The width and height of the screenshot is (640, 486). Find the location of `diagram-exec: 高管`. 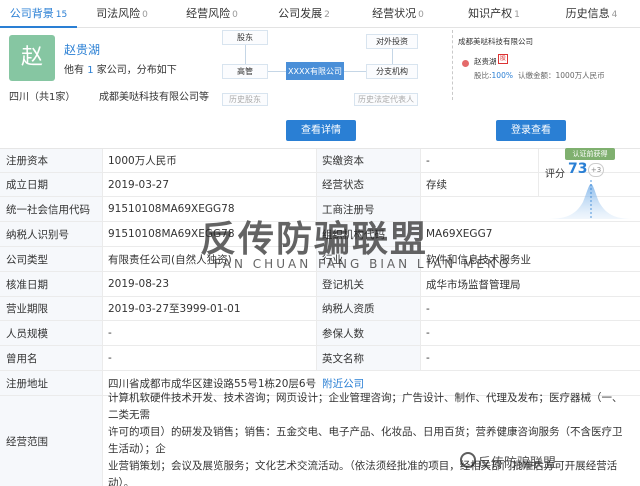

diagram-exec: 高管 is located at coordinates (245, 71).